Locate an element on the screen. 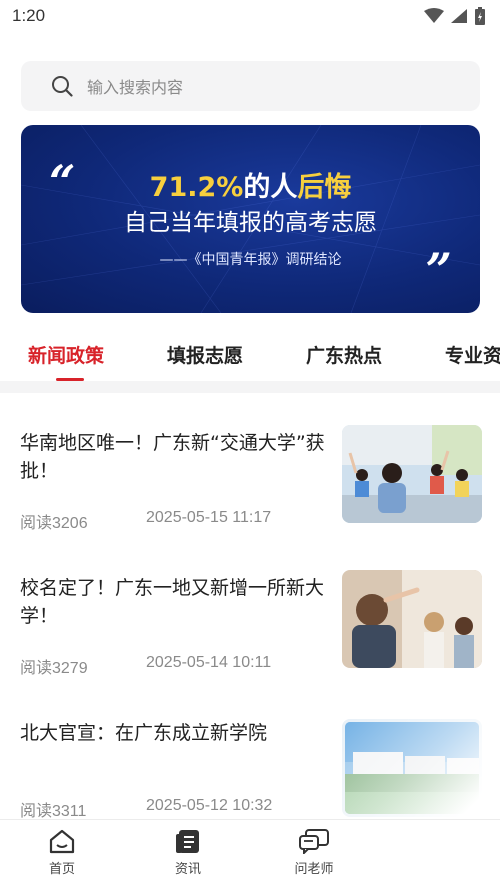 The height and width of the screenshot is (889, 500). campus-photo-image is located at coordinates (412, 768).